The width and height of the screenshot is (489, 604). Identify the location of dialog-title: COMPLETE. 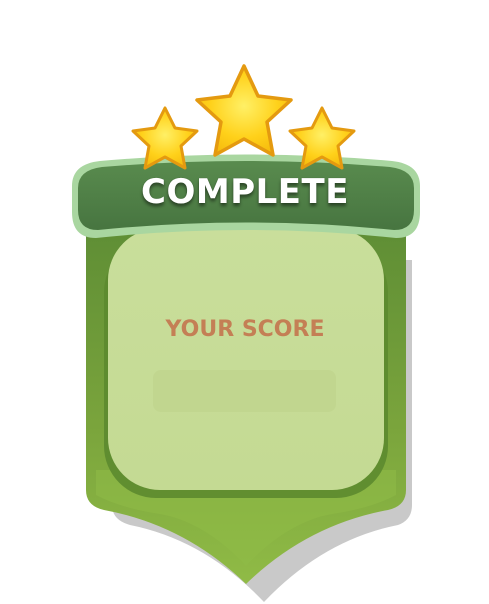
(245, 192).